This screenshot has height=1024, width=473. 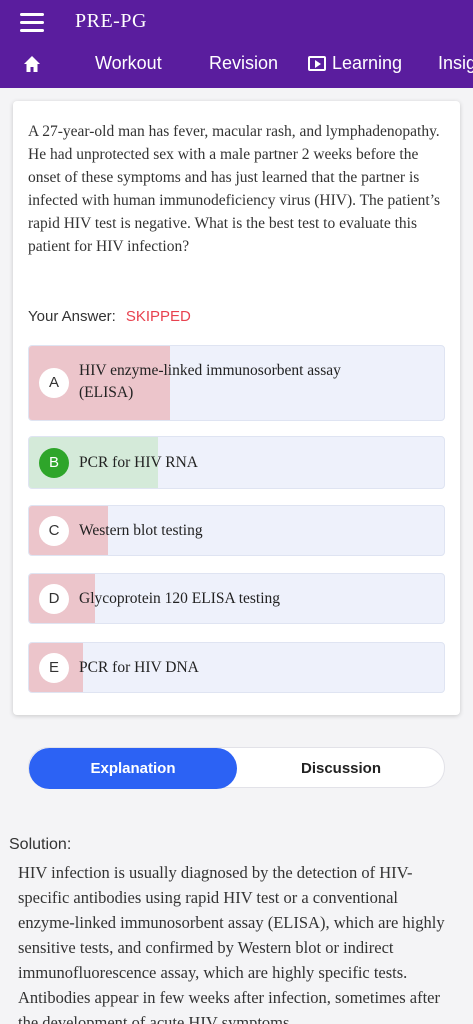 What do you see at coordinates (180, 598) in the screenshot?
I see `option-text: Glycoprotein 120 ELISA testing` at bounding box center [180, 598].